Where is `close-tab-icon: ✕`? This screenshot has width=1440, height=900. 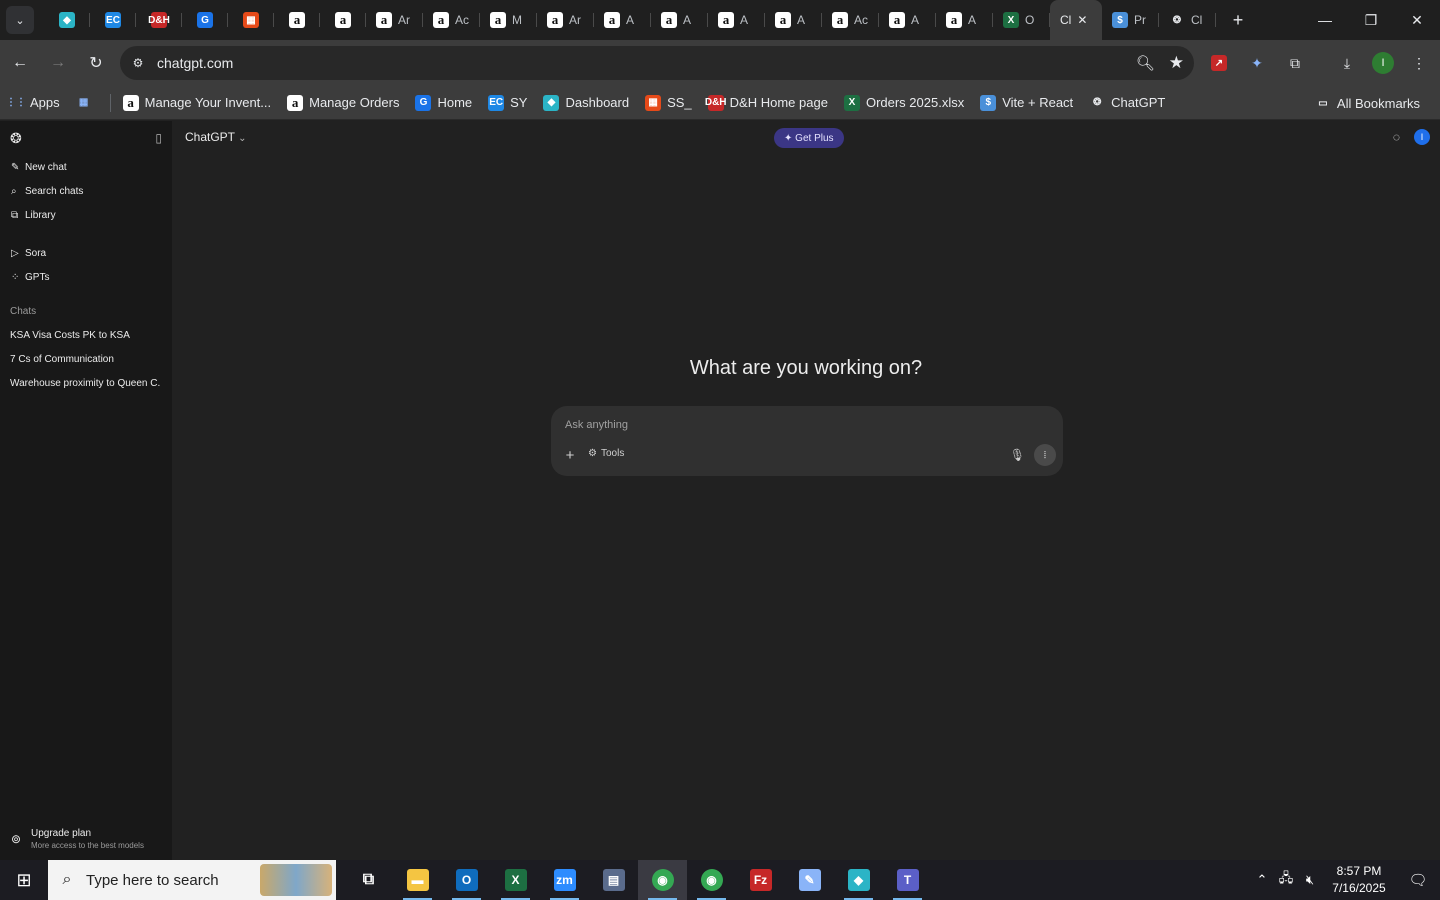
close-tab-icon: ✕ is located at coordinates (1082, 20).